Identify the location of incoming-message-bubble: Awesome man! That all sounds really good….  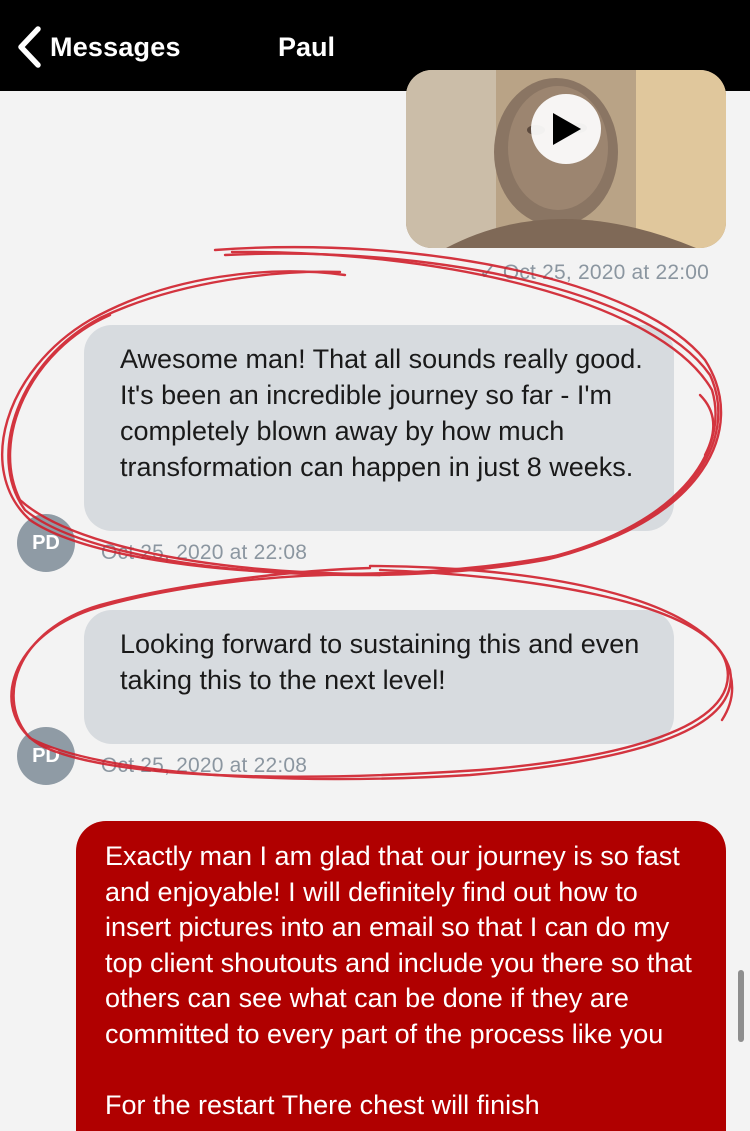
(379, 428).